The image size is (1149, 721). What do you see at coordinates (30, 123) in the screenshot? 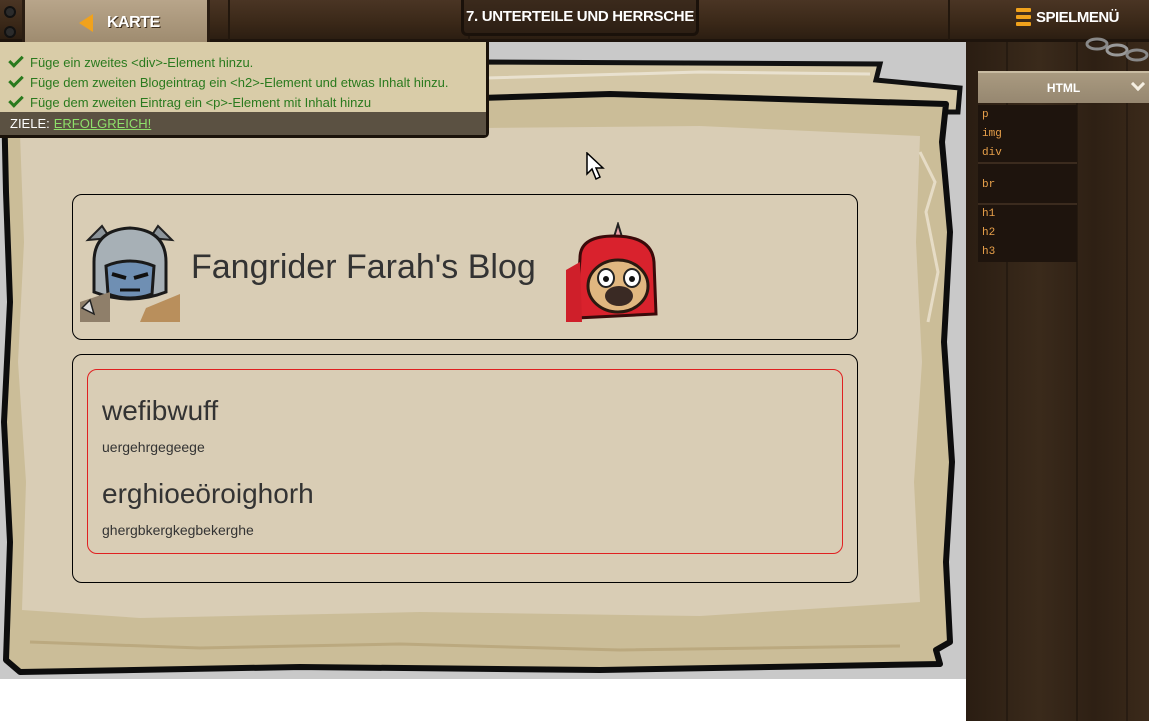
I see `goals-status-label: ZIELE:` at bounding box center [30, 123].